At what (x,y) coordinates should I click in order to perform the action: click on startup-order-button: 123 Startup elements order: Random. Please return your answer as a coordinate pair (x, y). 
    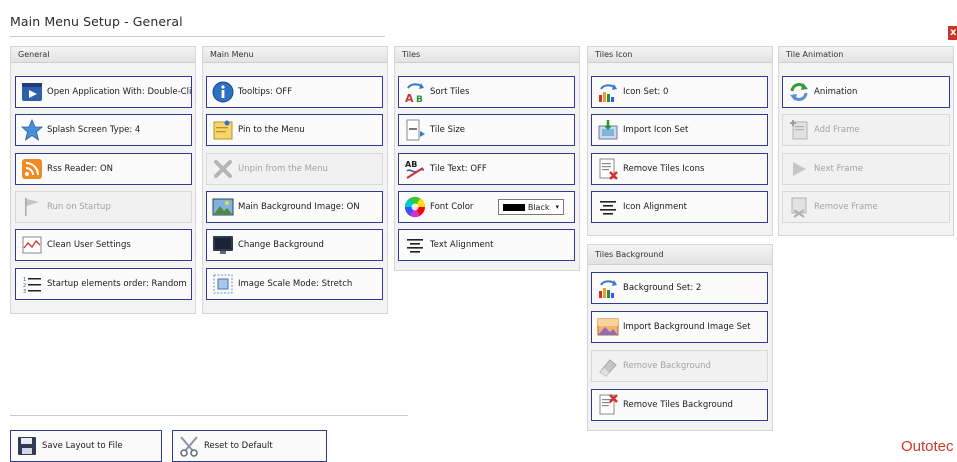
    Looking at the image, I should click on (103, 284).